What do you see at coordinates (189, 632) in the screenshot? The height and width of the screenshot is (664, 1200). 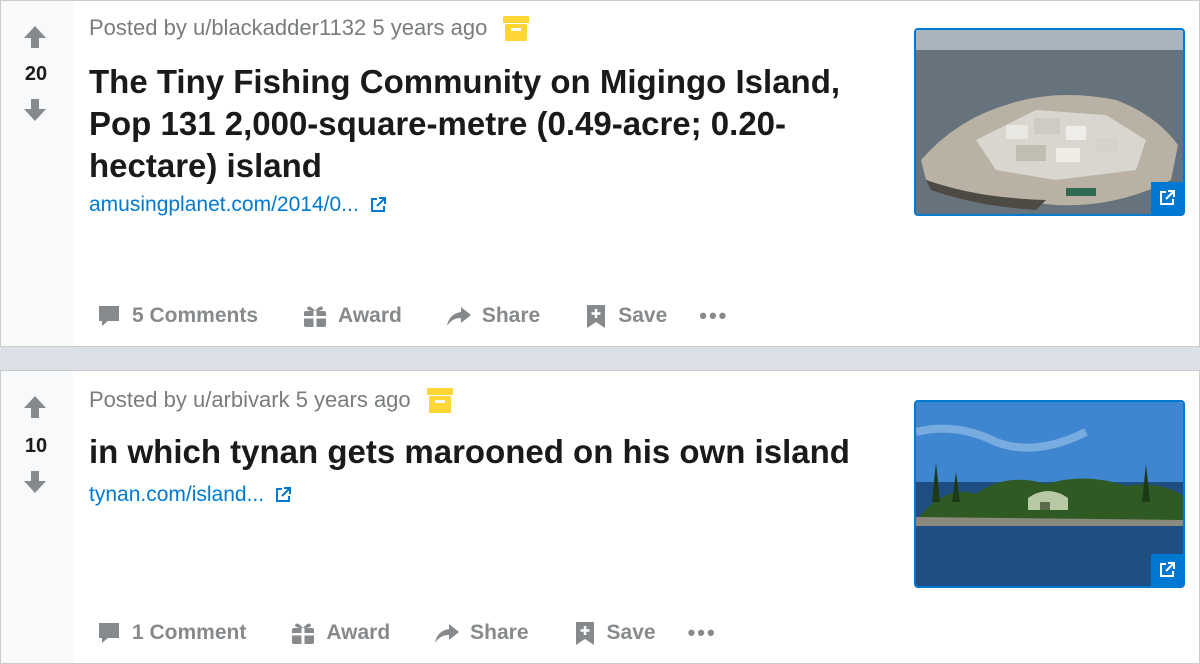 I see `comments-label: 1 Comment` at bounding box center [189, 632].